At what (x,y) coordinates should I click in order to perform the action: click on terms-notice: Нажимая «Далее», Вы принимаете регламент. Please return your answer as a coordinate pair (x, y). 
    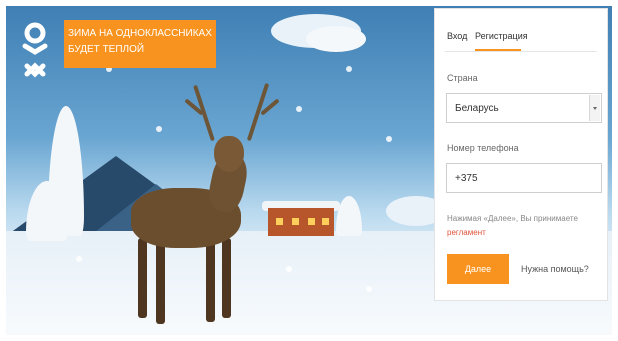
    Looking at the image, I should click on (522, 226).